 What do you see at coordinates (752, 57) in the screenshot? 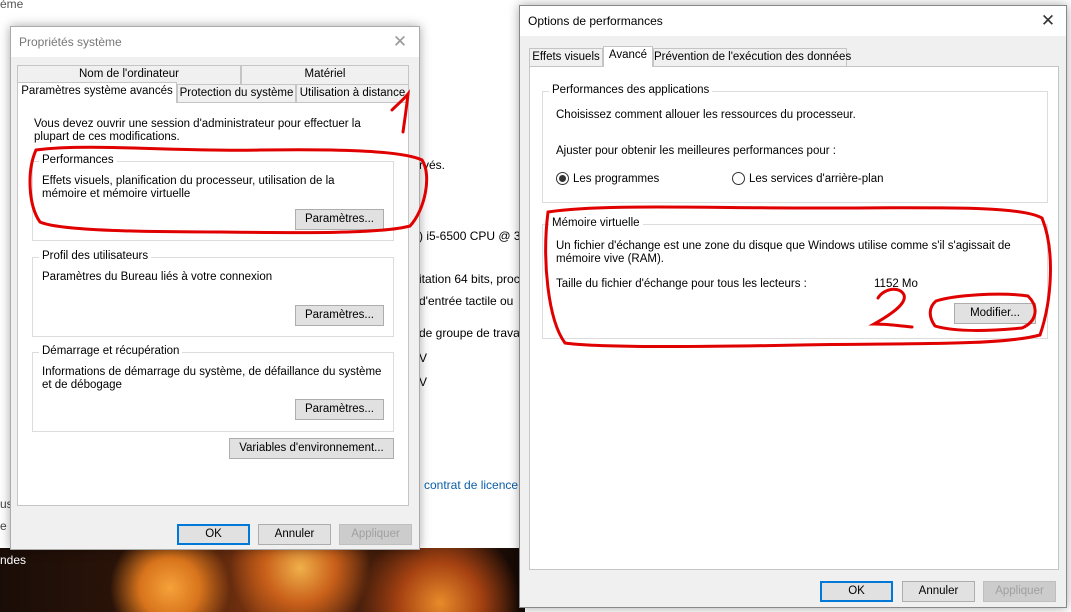
I see `tab-data-execution-prevention: Prévention de l'exécution des données` at bounding box center [752, 57].